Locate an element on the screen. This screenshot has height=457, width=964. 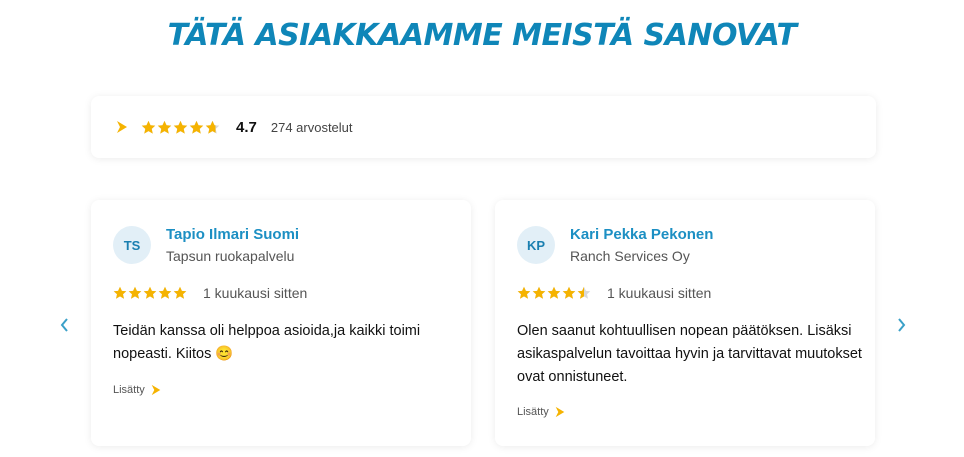
reviewer-company: Tapsun ruokapalvelu is located at coordinates (230, 256).